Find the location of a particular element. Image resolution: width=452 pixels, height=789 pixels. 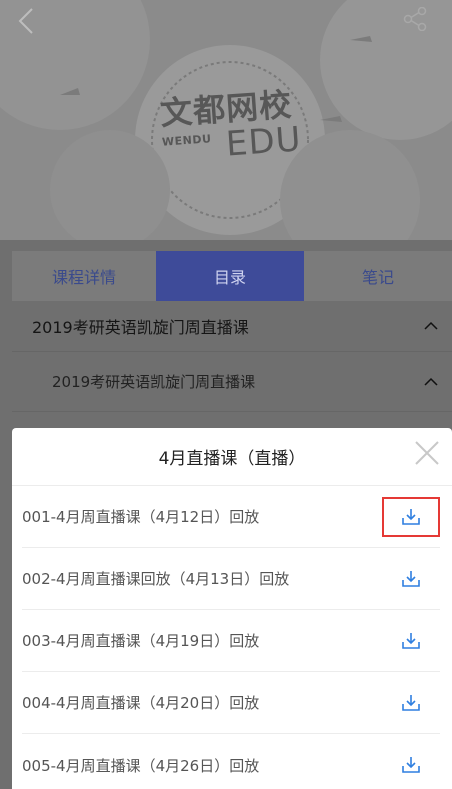

back-button is located at coordinates (26, 21).